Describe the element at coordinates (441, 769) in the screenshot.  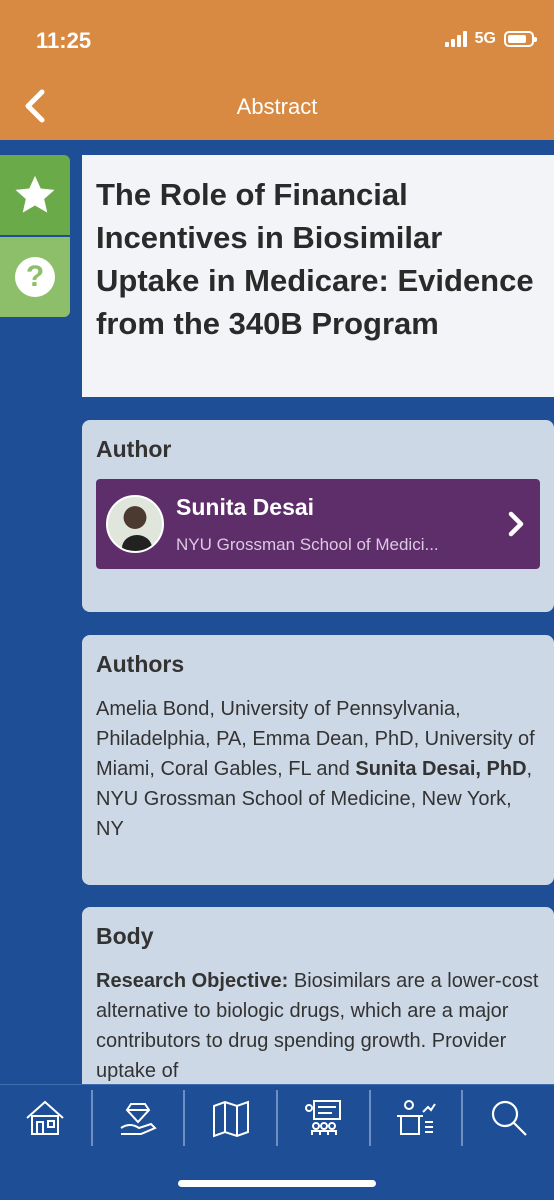
I see `authors-text-bold: Sunita Desai, PhD` at that location.